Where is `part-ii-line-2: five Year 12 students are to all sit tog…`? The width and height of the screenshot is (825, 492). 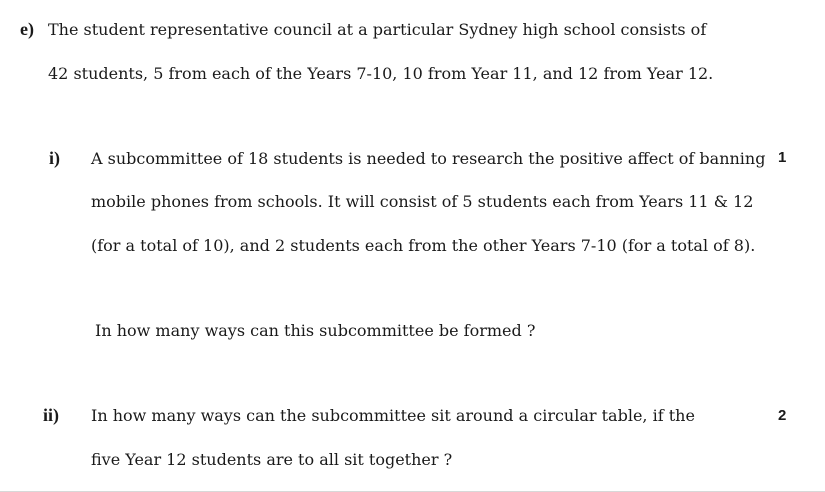
part-ii-line-2: five Year 12 students are to all sit tog… is located at coordinates (272, 459).